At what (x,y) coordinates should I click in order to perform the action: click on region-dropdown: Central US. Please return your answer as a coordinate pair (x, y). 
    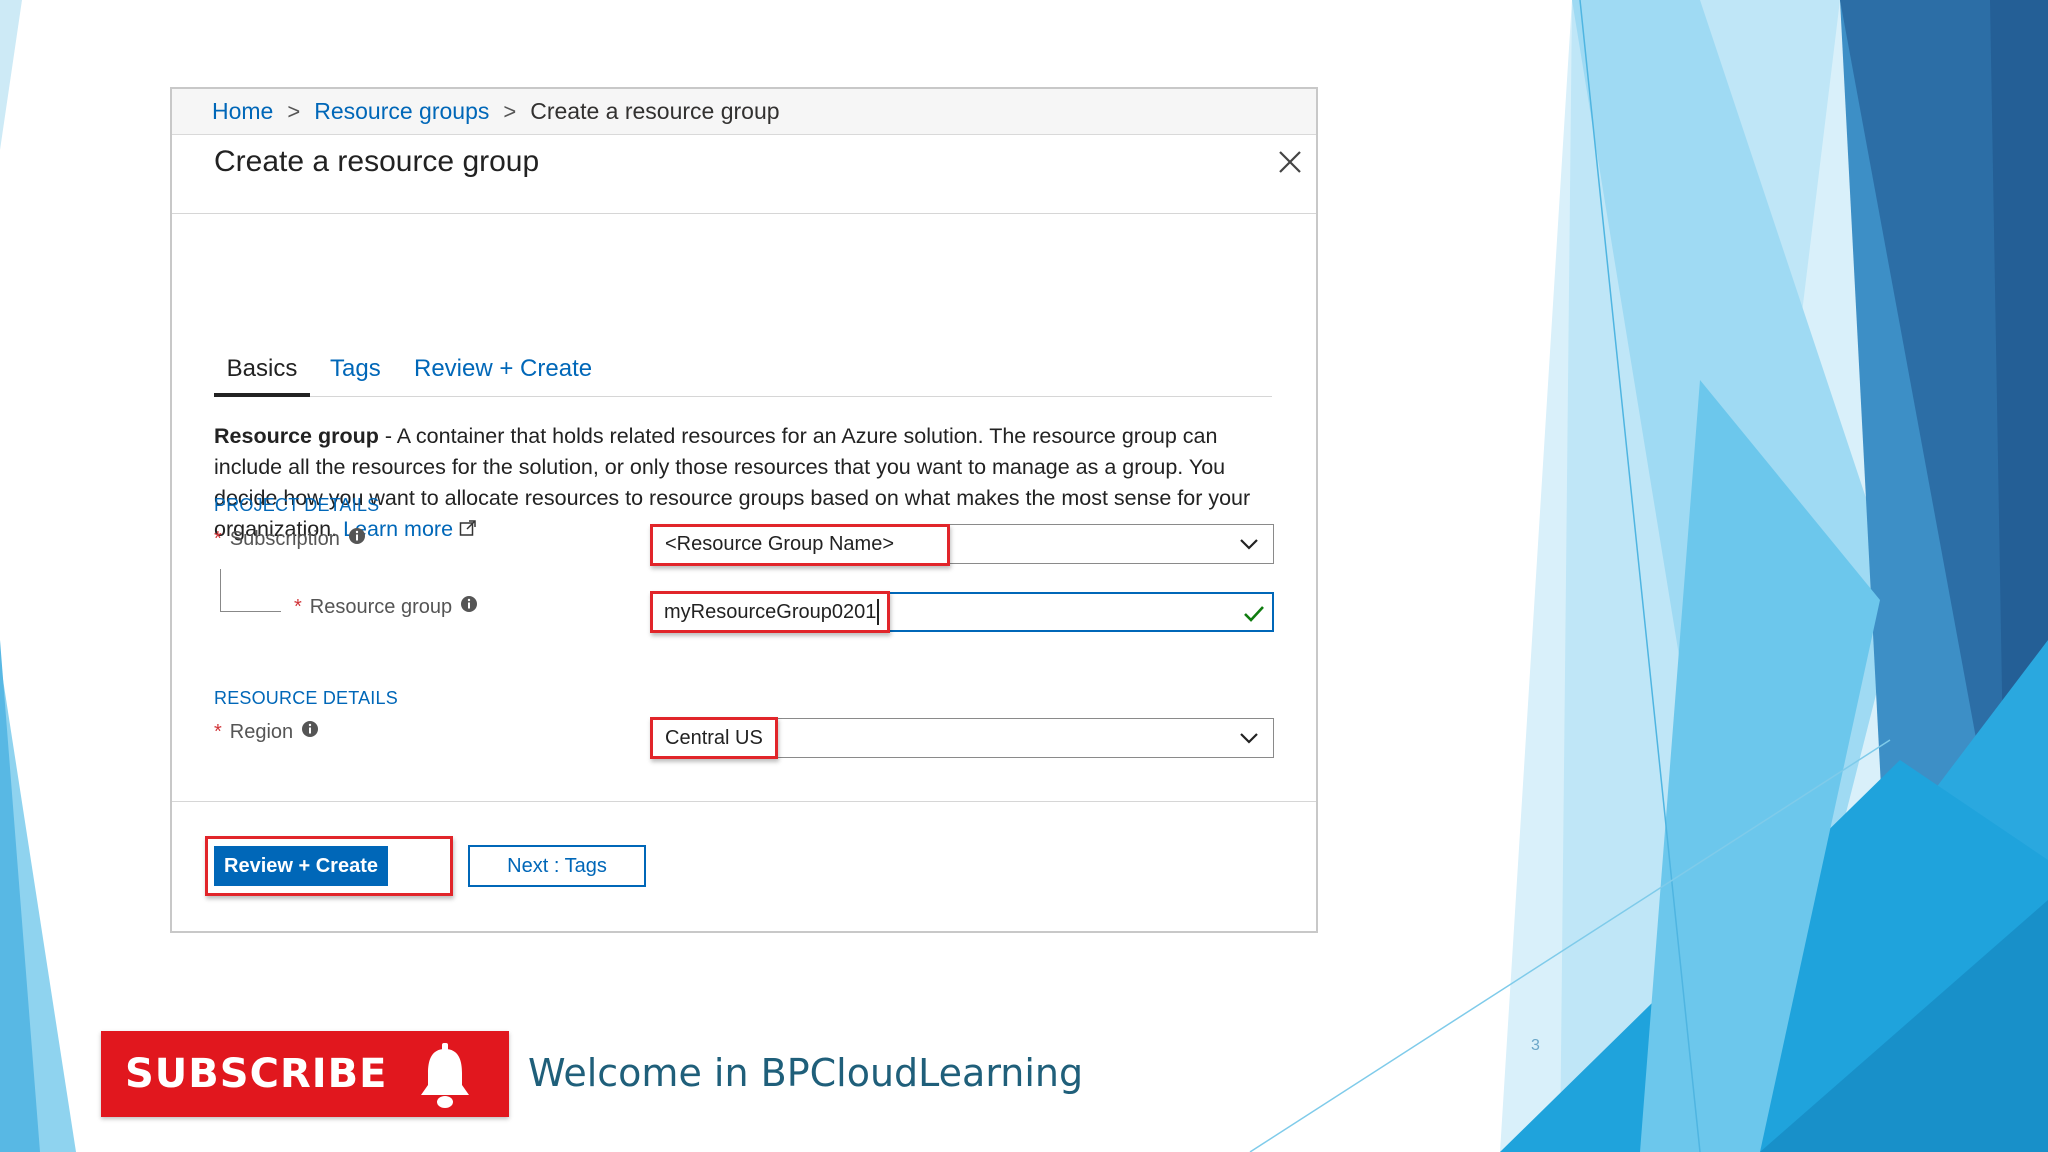
    Looking at the image, I should click on (962, 738).